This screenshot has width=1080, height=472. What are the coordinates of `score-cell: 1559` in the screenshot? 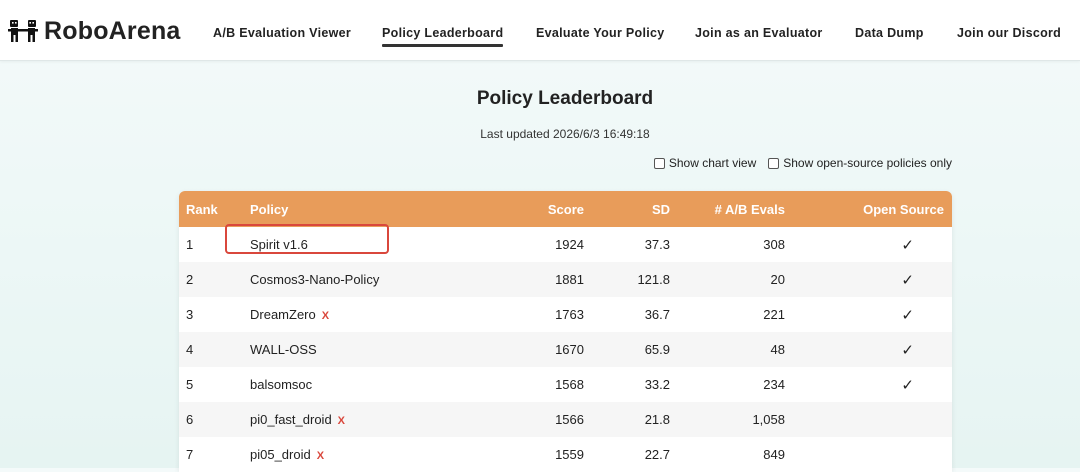 It's located at (547, 454).